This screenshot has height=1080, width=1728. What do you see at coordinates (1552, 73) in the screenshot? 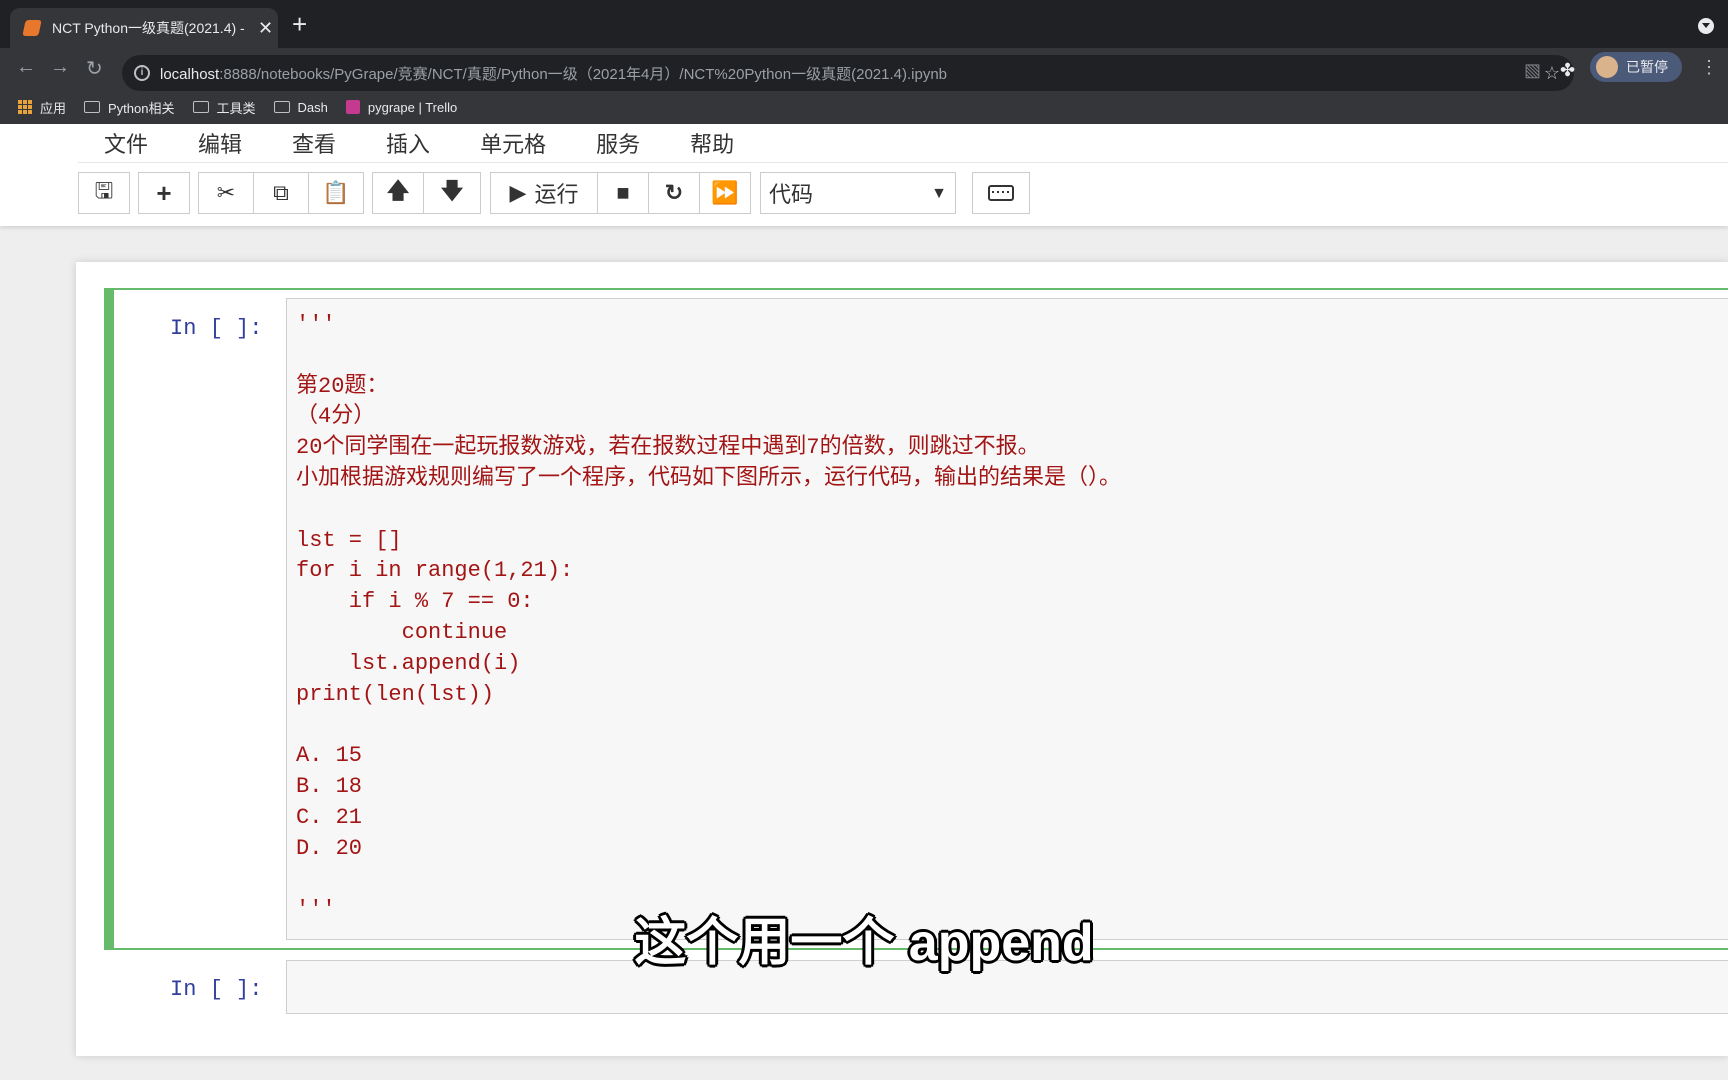
I see `bookmark-star-icon: ☆` at bounding box center [1552, 73].